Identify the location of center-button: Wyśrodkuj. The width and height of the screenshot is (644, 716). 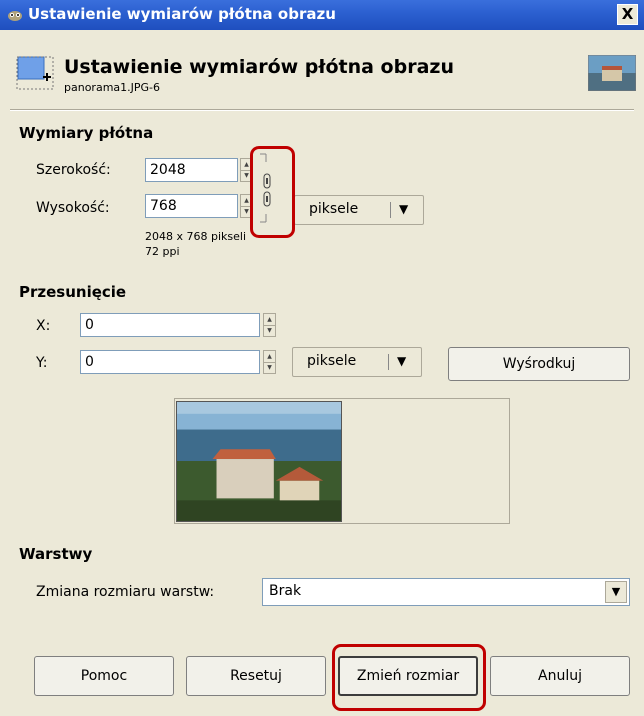
(539, 364).